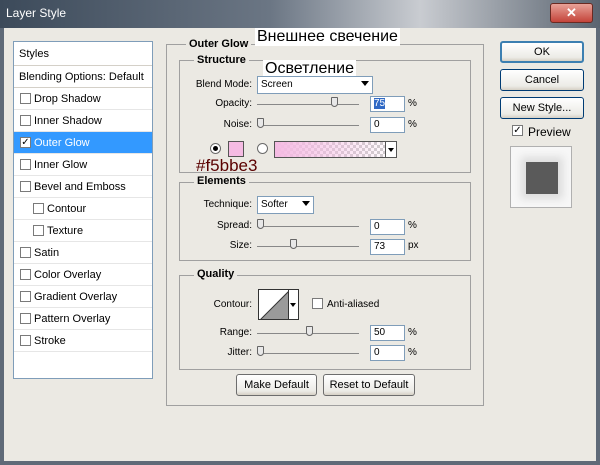 This screenshot has width=600, height=465. I want to click on spread-slider-thumb, so click(260, 224).